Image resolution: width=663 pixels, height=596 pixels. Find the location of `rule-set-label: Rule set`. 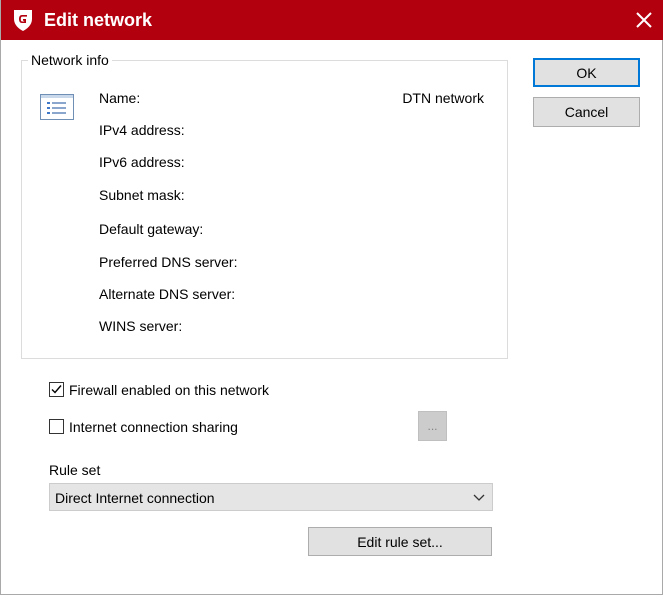

rule-set-label: Rule set is located at coordinates (75, 470).